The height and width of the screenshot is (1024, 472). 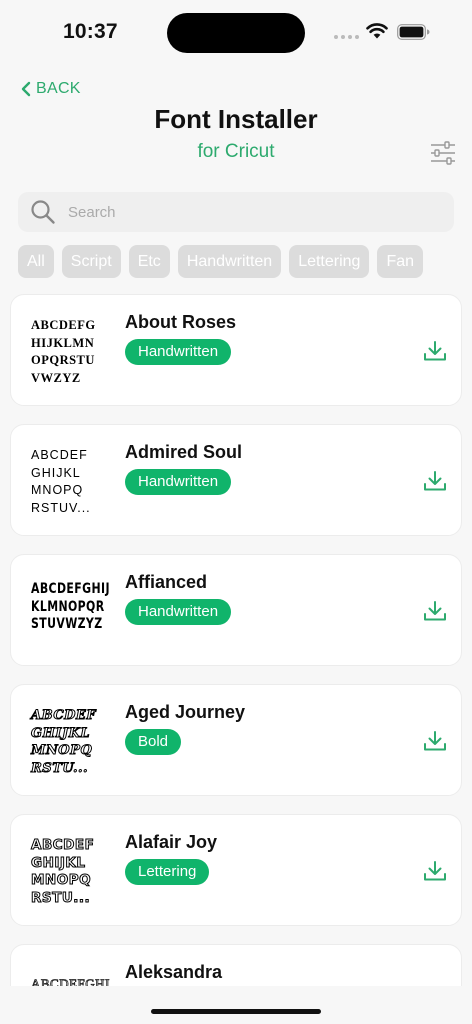 I want to click on font-preview-image: ABCDEFGHI JKLMNOP, so click(x=67, y=971).